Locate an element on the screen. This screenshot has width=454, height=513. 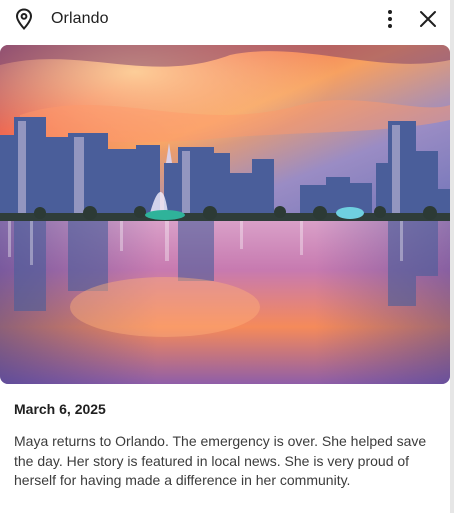
location-pin-icon is located at coordinates (24, 19).